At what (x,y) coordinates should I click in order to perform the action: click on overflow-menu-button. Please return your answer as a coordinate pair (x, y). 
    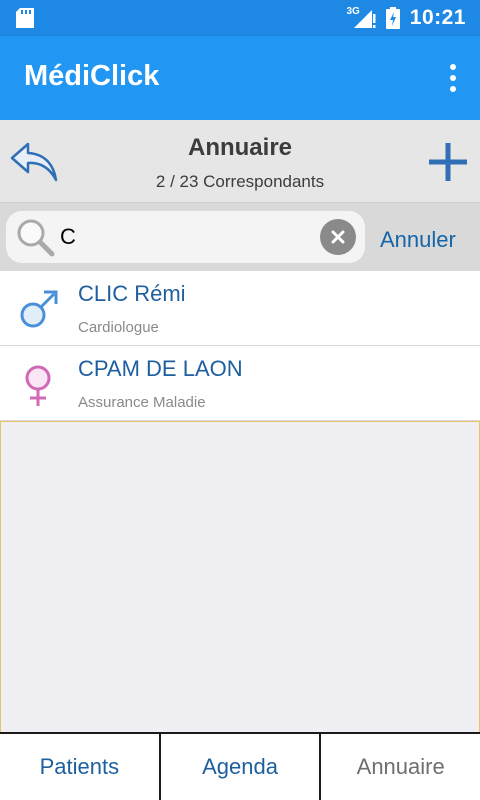
    Looking at the image, I should click on (453, 78).